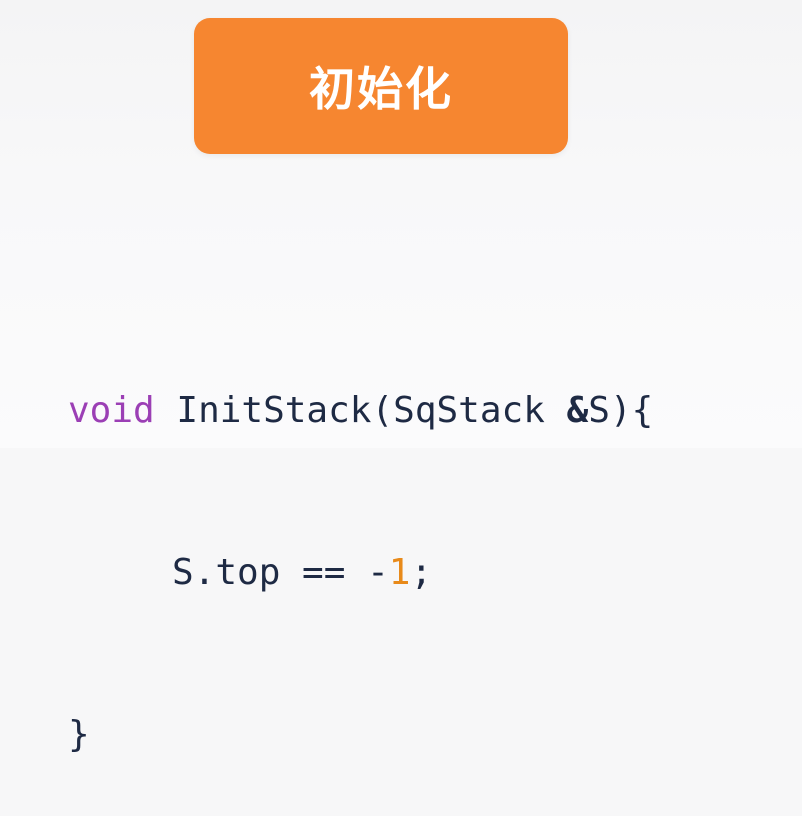  I want to click on equality-operator: ==, so click(324, 572).